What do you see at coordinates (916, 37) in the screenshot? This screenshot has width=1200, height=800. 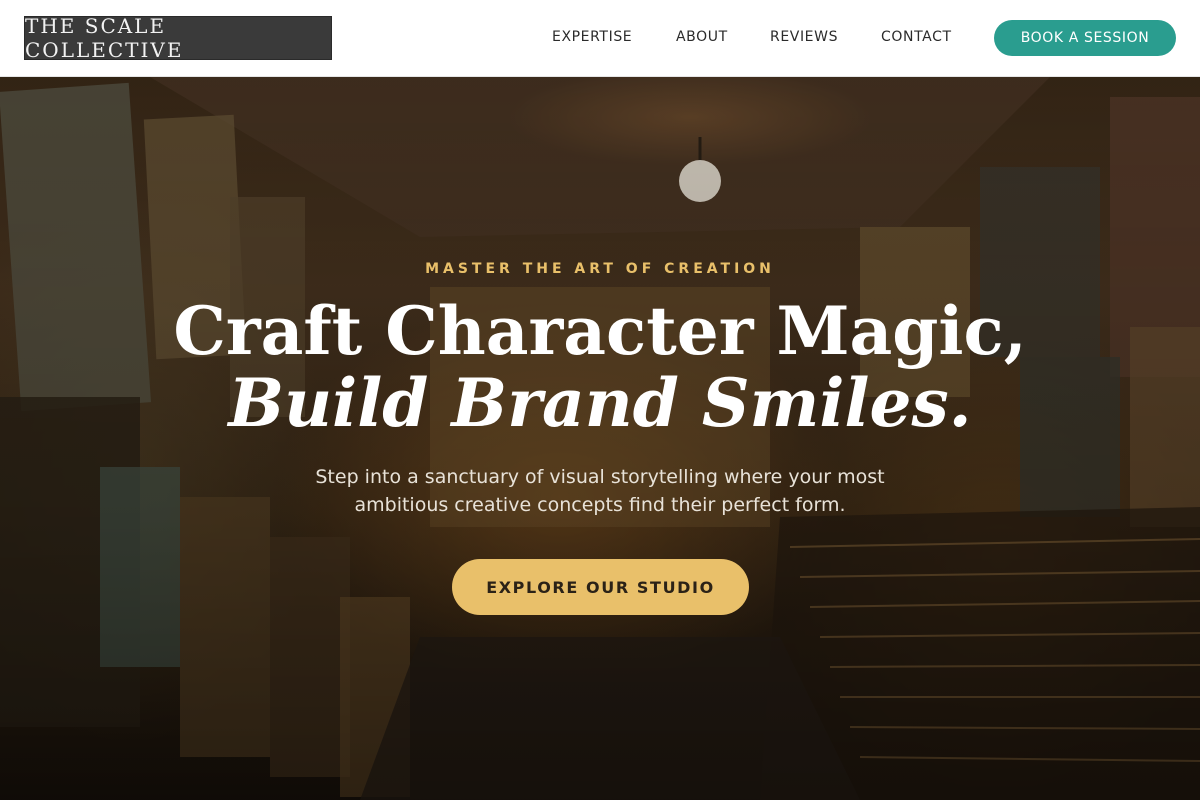 I see `nav-link-contact: CONTACT` at bounding box center [916, 37].